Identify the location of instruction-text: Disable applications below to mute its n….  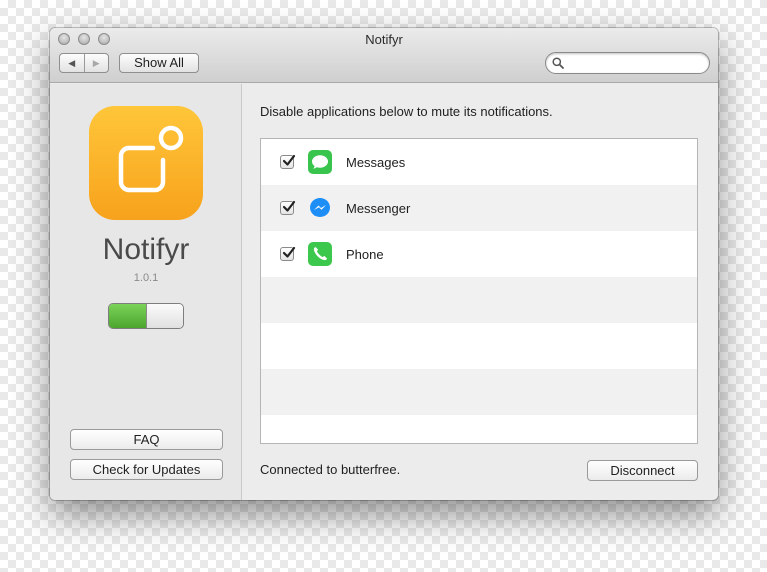
(406, 111).